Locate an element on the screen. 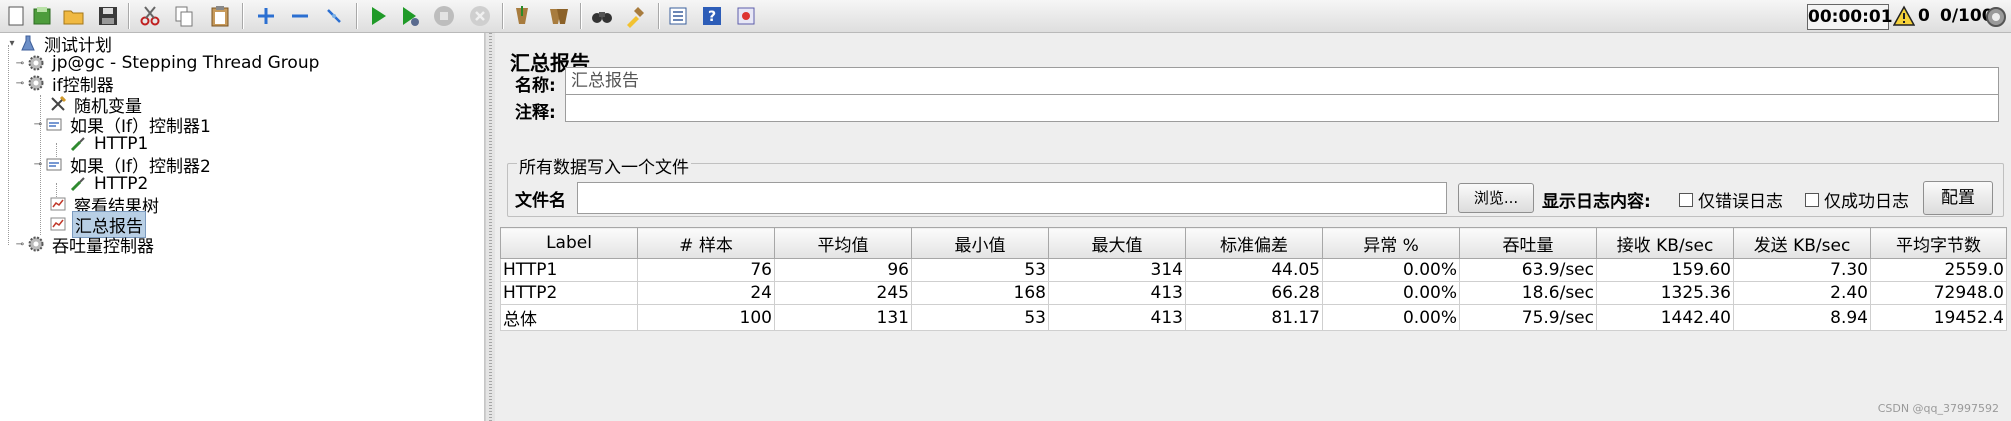 The image size is (2011, 421). column-header: 最大值 is located at coordinates (1117, 243).